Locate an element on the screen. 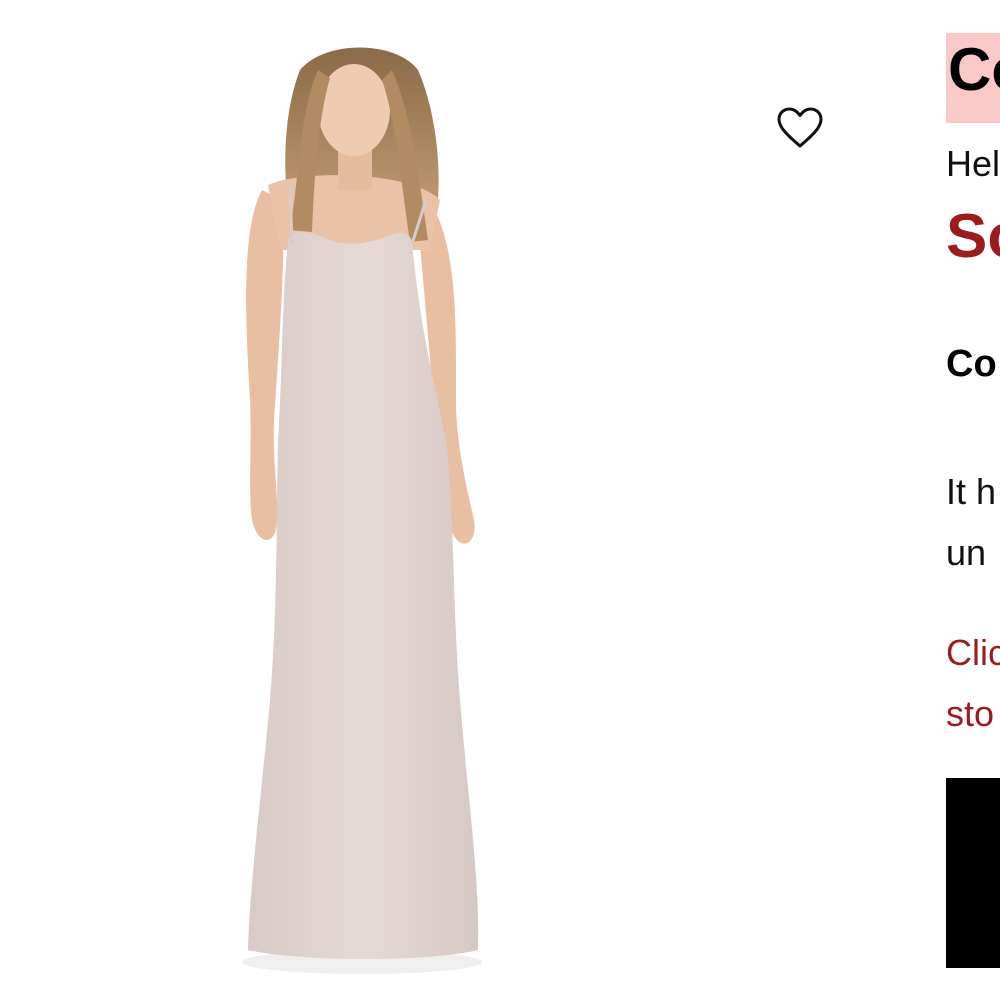  primary-action-button is located at coordinates (973, 873).